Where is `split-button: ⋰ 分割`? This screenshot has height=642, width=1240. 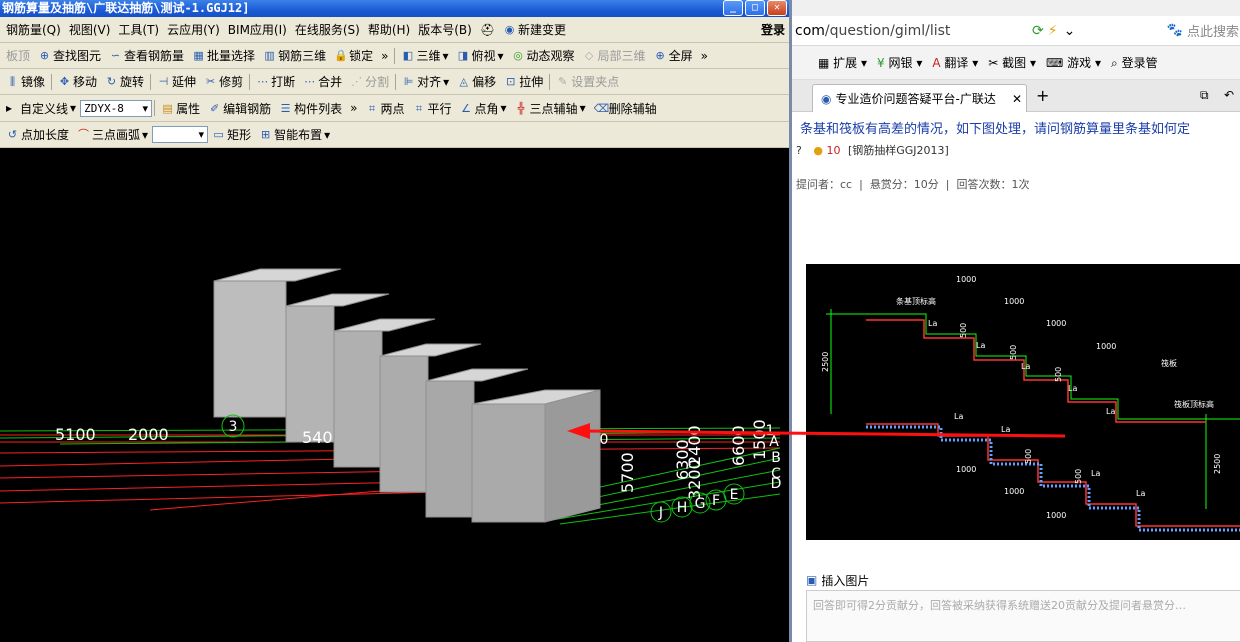
split-button: ⋰ 分割 is located at coordinates (369, 81).